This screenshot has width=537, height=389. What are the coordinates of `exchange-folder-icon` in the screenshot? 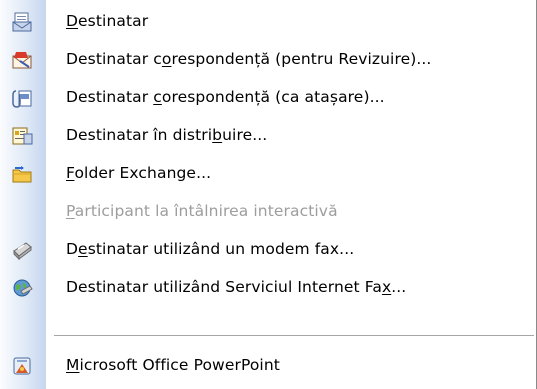 It's located at (22, 174).